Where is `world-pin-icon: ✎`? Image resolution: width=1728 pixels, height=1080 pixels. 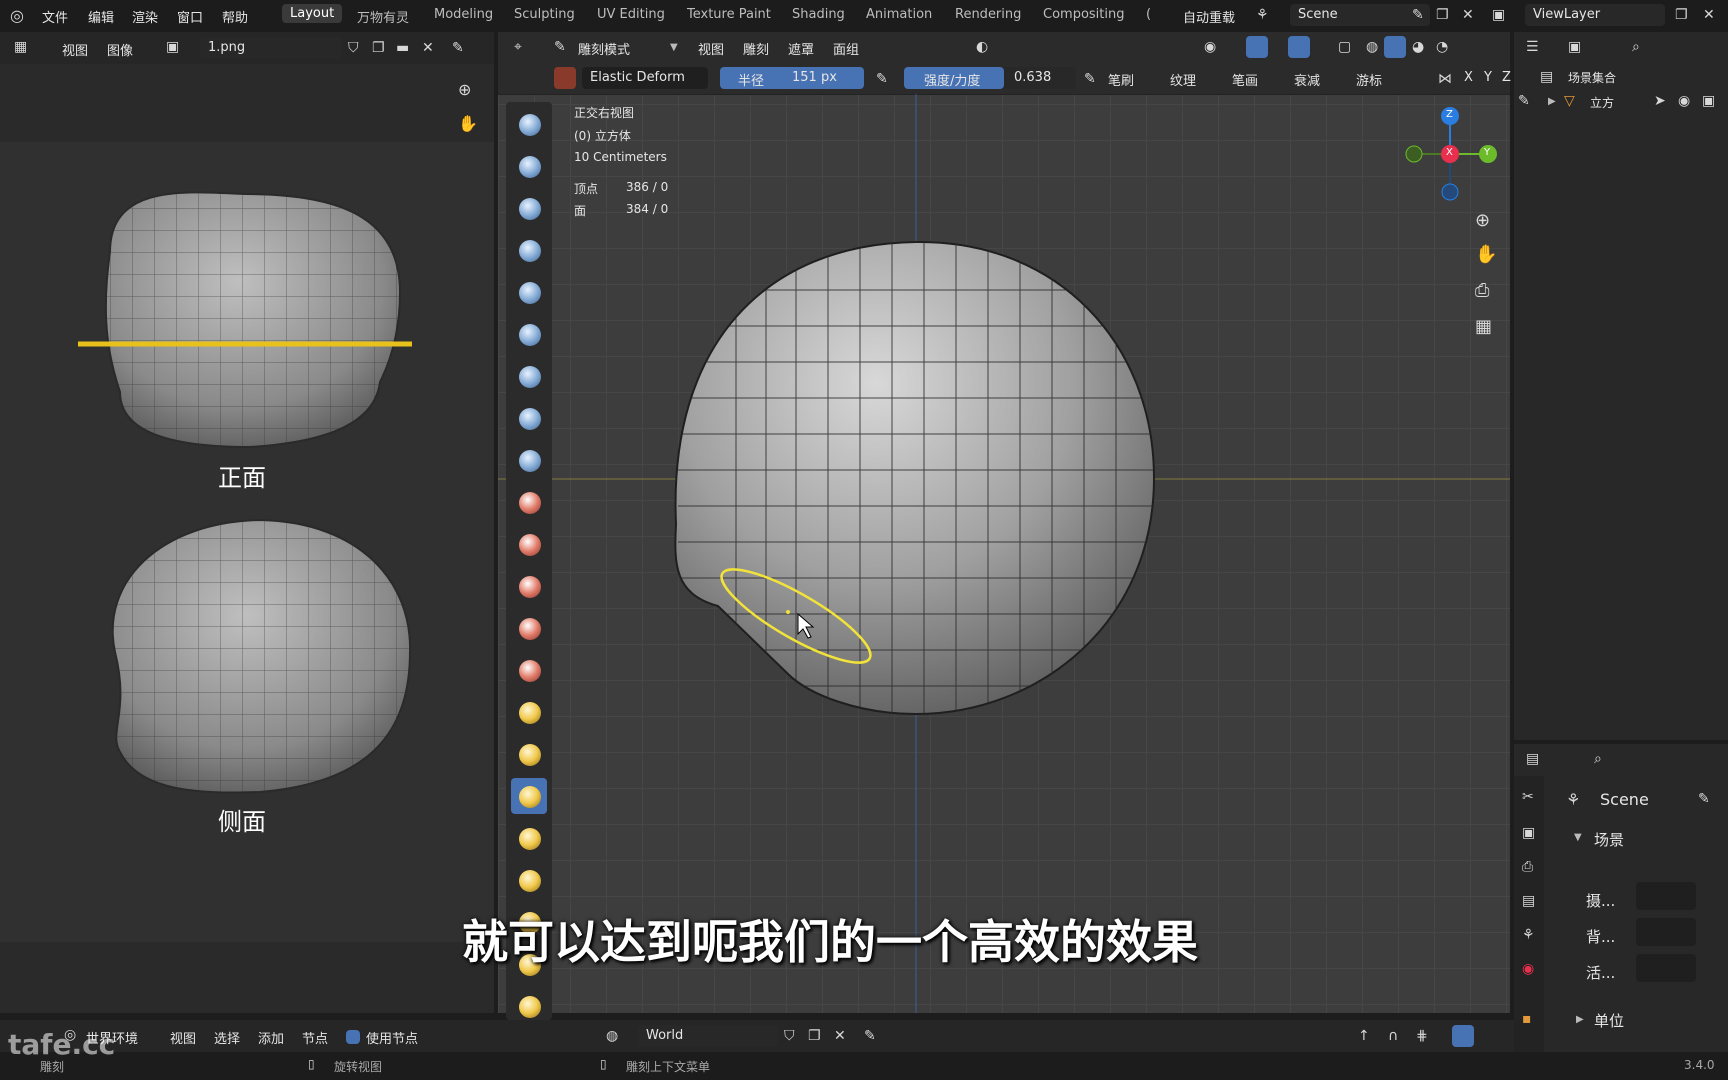
world-pin-icon: ✎ is located at coordinates (870, 1036).